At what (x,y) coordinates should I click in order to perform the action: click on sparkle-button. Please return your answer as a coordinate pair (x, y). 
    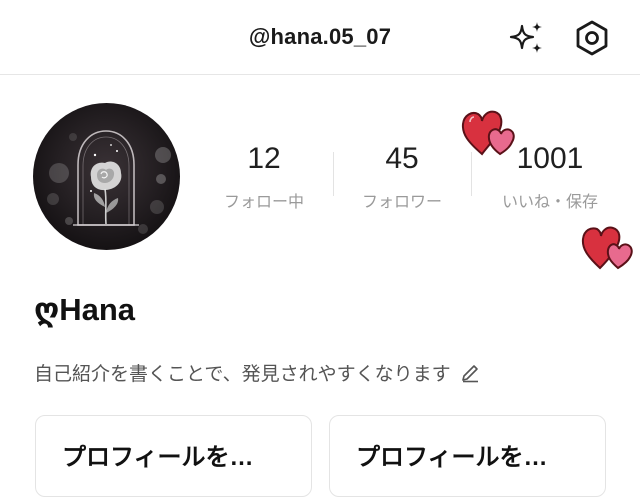
    Looking at the image, I should click on (526, 38).